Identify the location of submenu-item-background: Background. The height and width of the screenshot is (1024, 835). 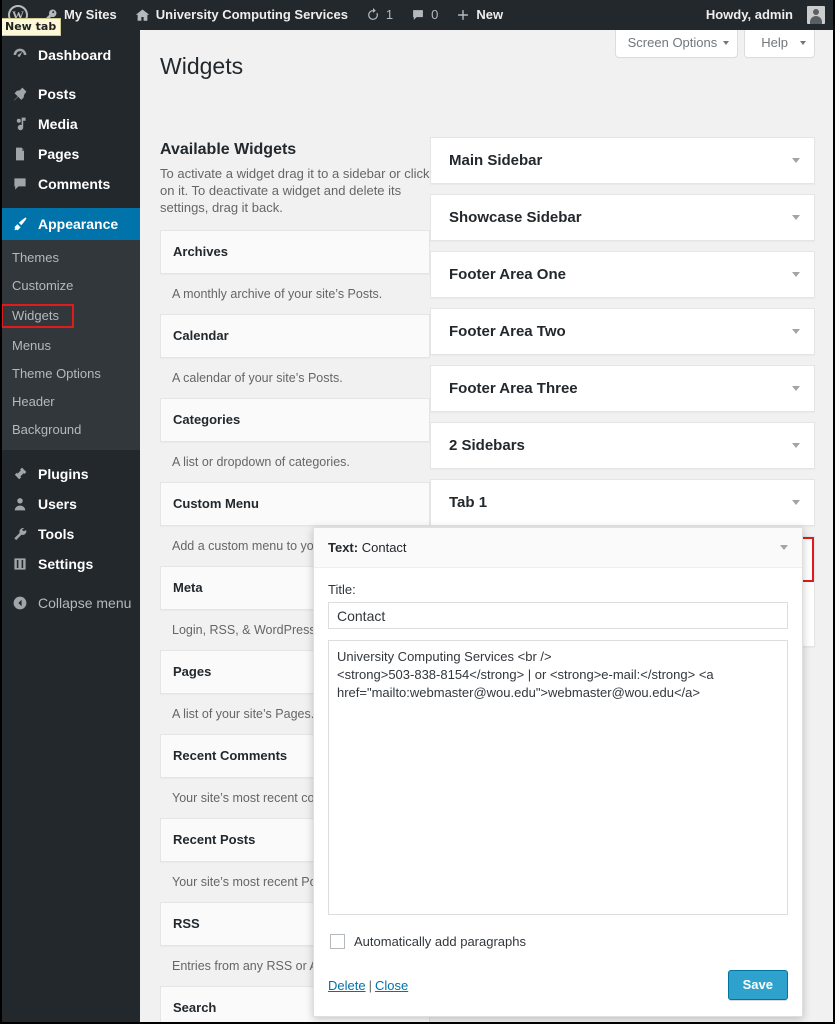
(70, 430).